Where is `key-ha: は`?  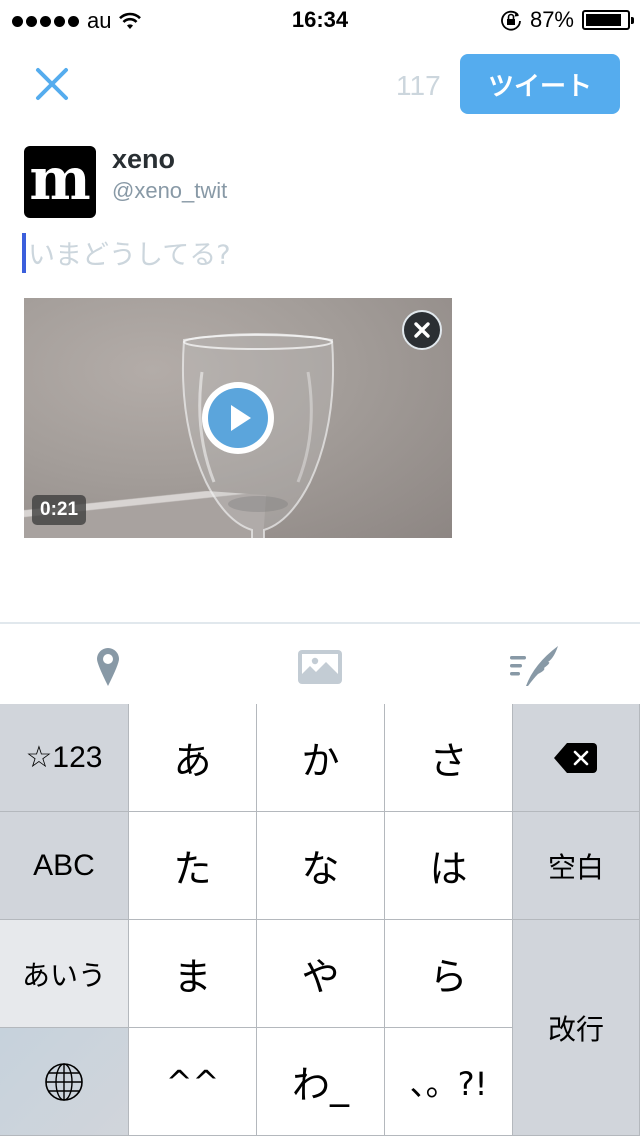
key-ha: は is located at coordinates (449, 866).